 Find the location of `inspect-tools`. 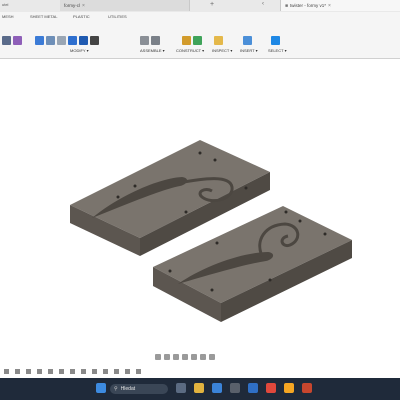

inspect-tools is located at coordinates (218, 40).